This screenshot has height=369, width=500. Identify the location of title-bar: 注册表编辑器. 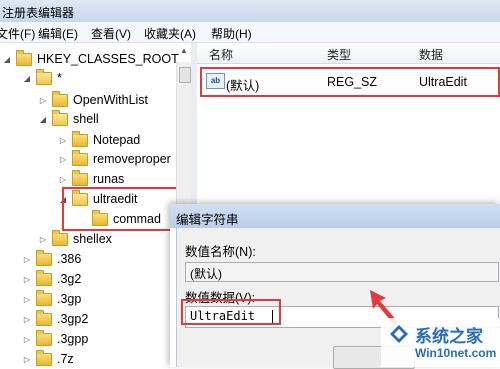
(250, 11).